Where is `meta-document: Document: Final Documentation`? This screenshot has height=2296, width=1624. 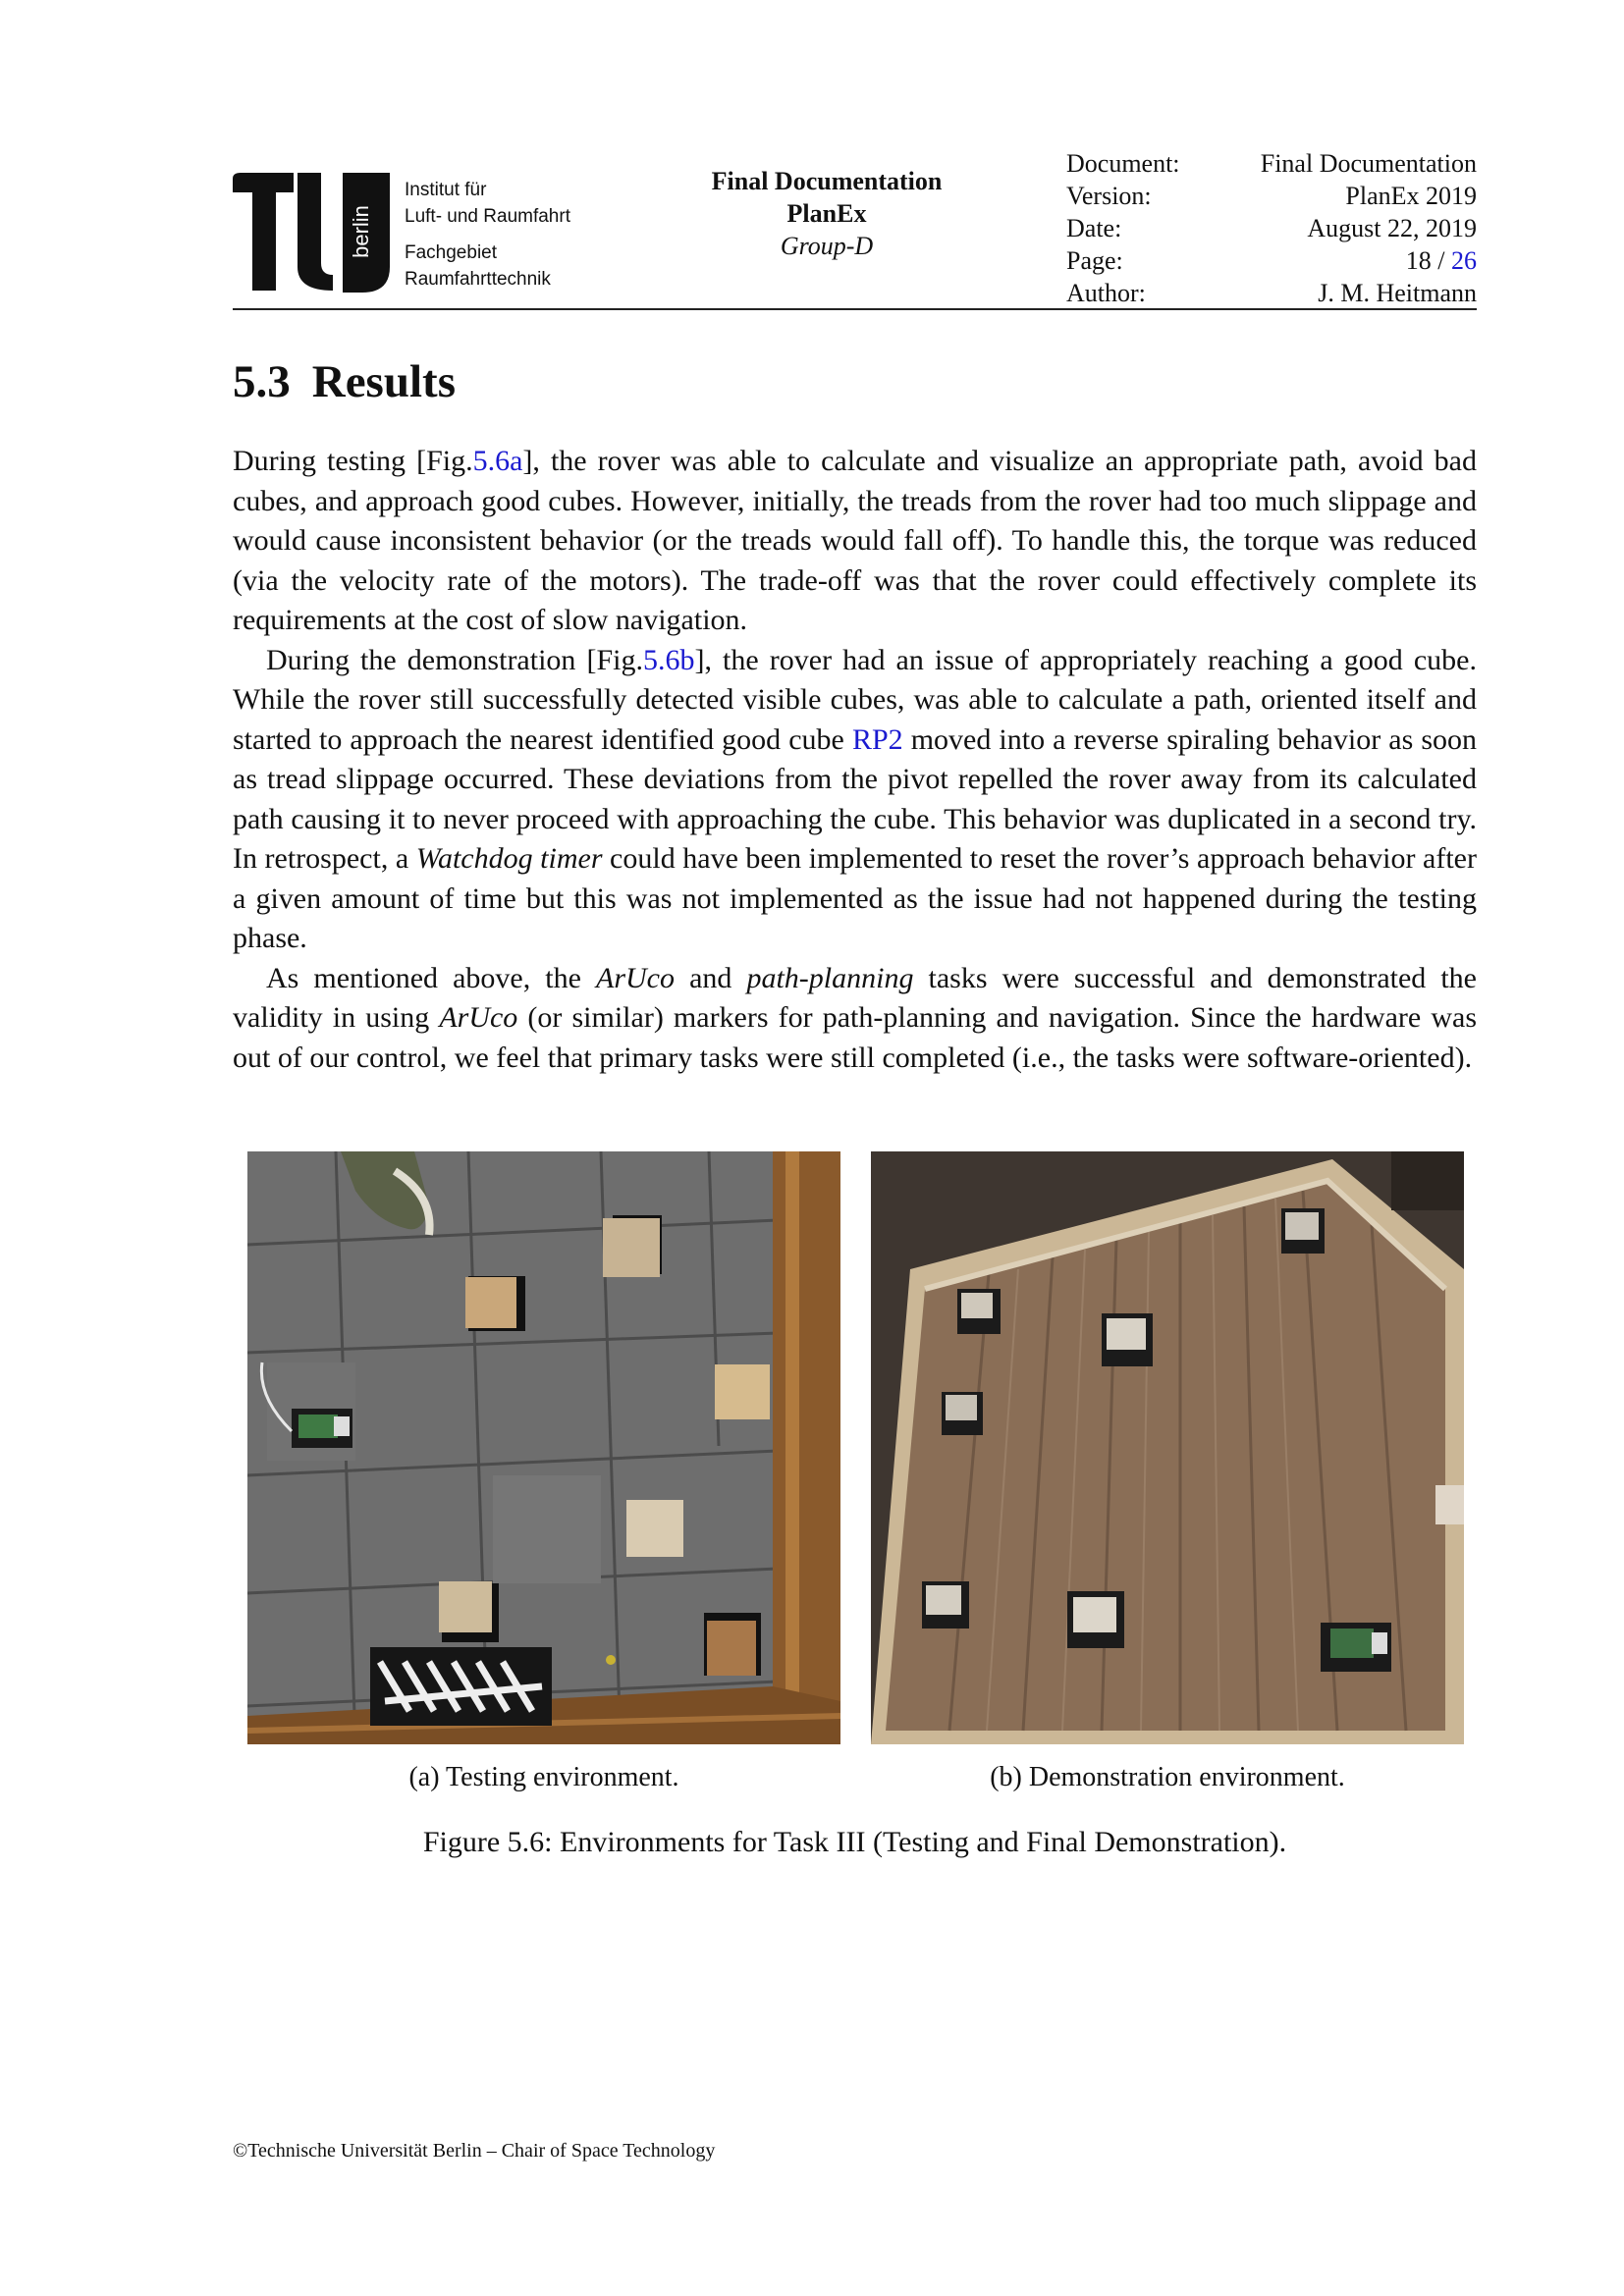
meta-document: Document: Final Documentation is located at coordinates (1271, 163).